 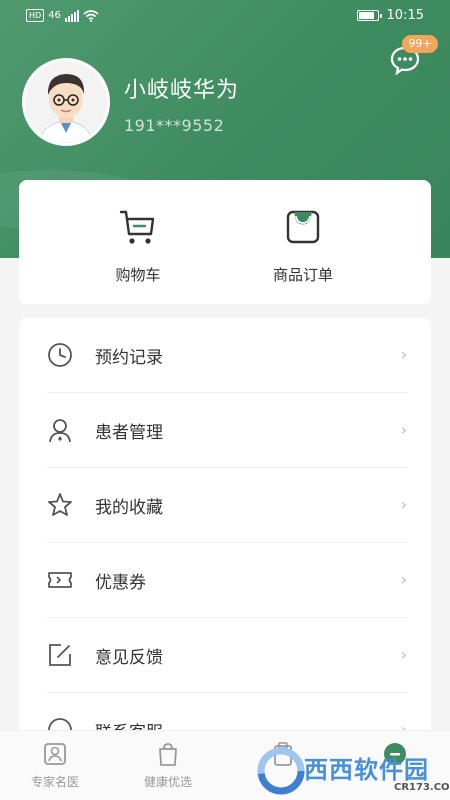 I want to click on user-name: 小岐岐华为, so click(x=181, y=88).